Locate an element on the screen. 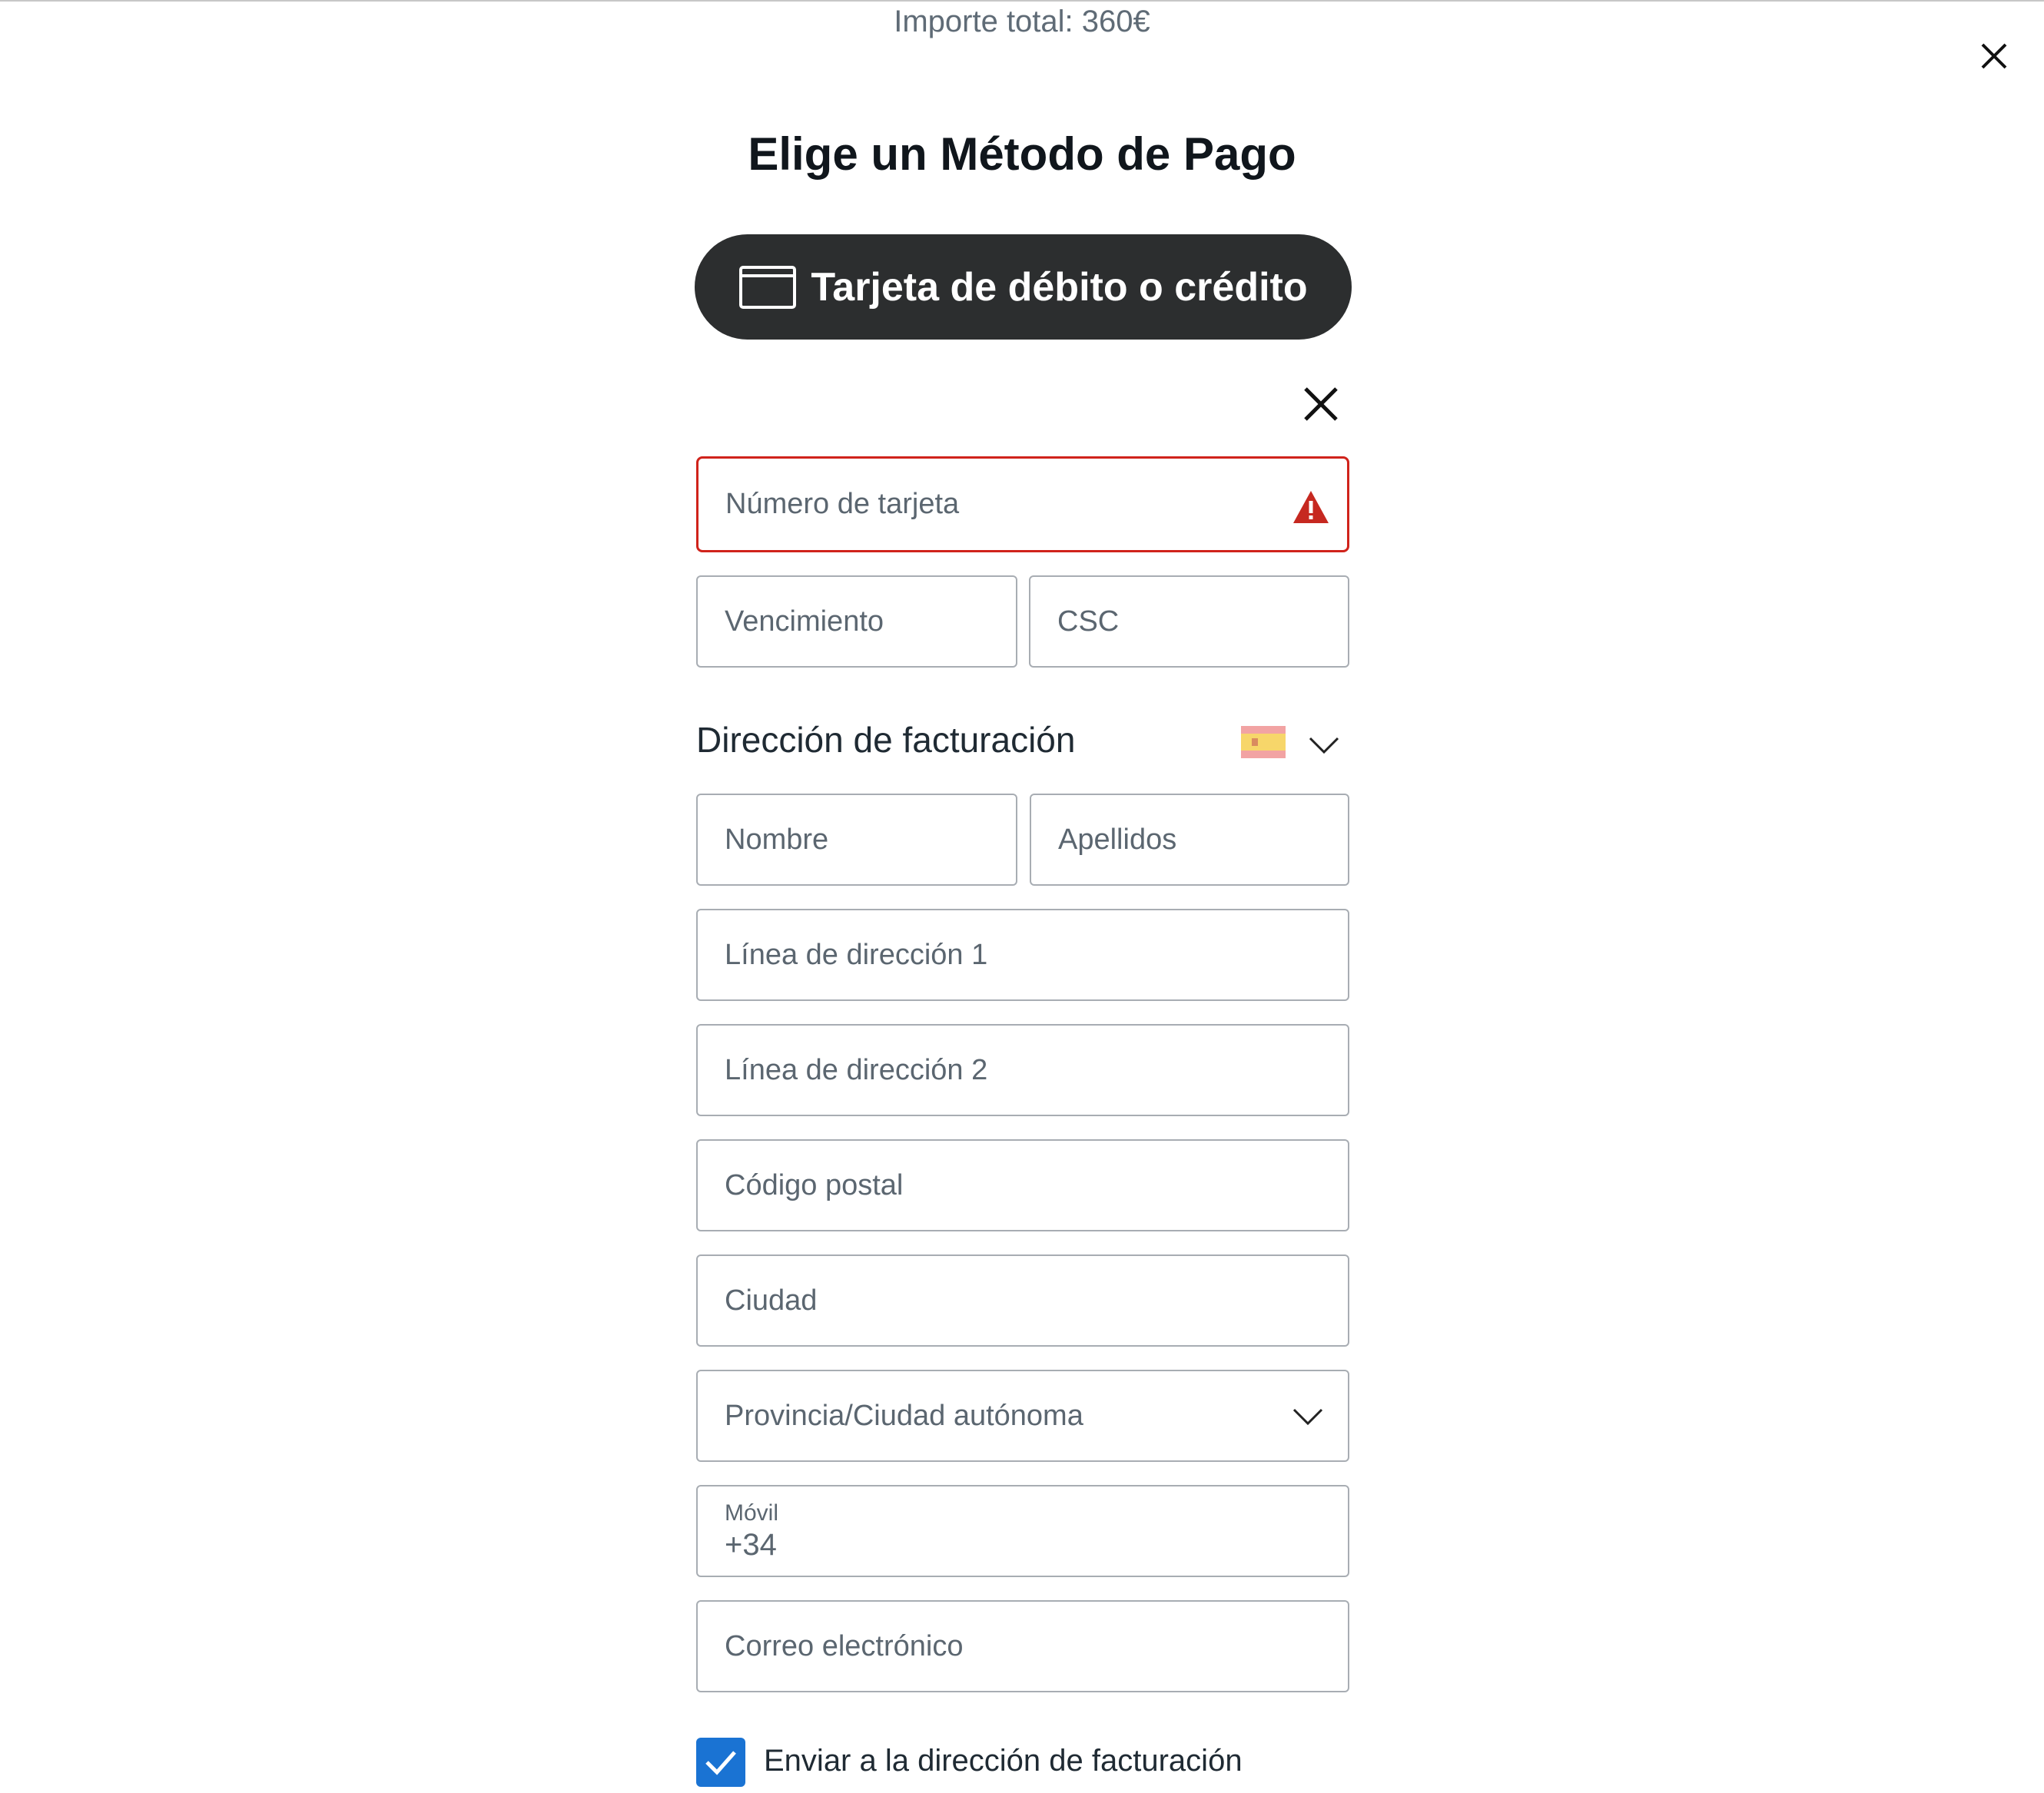  email-input: Correo electrónico is located at coordinates (1022, 1646).